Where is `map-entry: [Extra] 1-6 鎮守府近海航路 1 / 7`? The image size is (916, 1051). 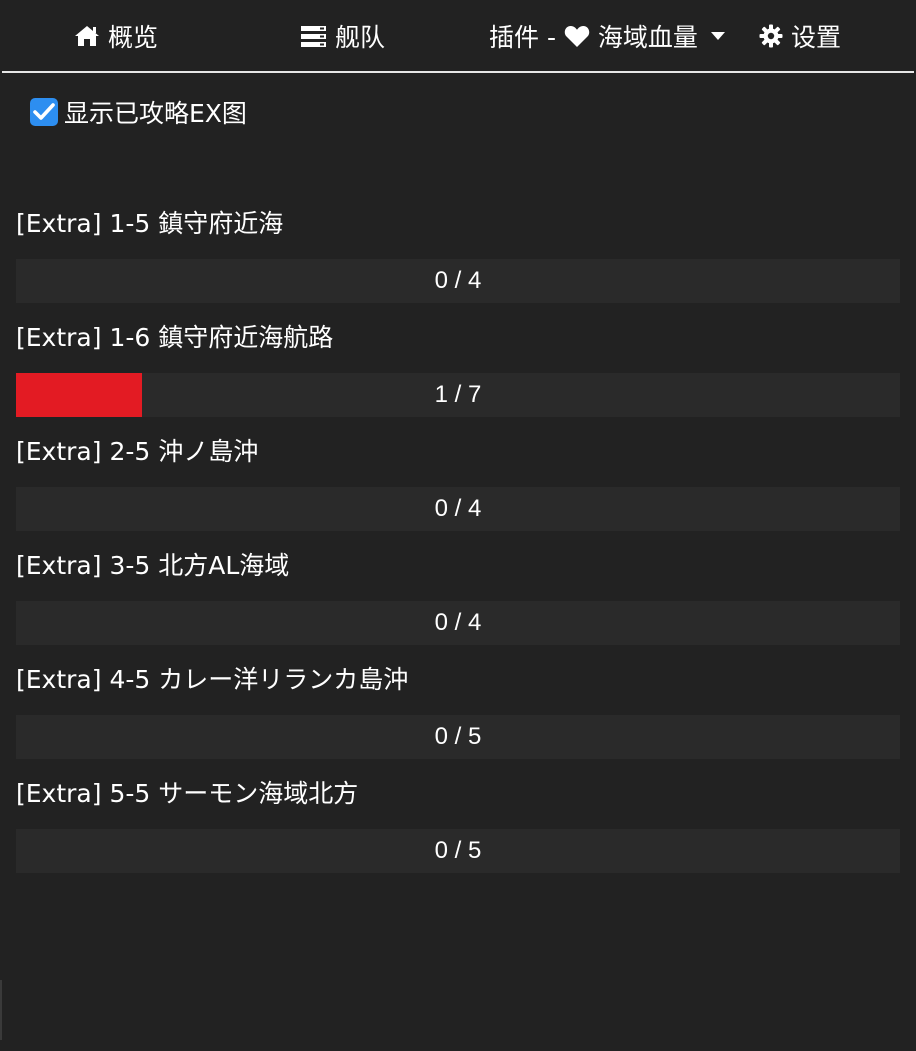
map-entry: [Extra] 1-6 鎮守府近海航路 1 / 7 is located at coordinates (458, 373).